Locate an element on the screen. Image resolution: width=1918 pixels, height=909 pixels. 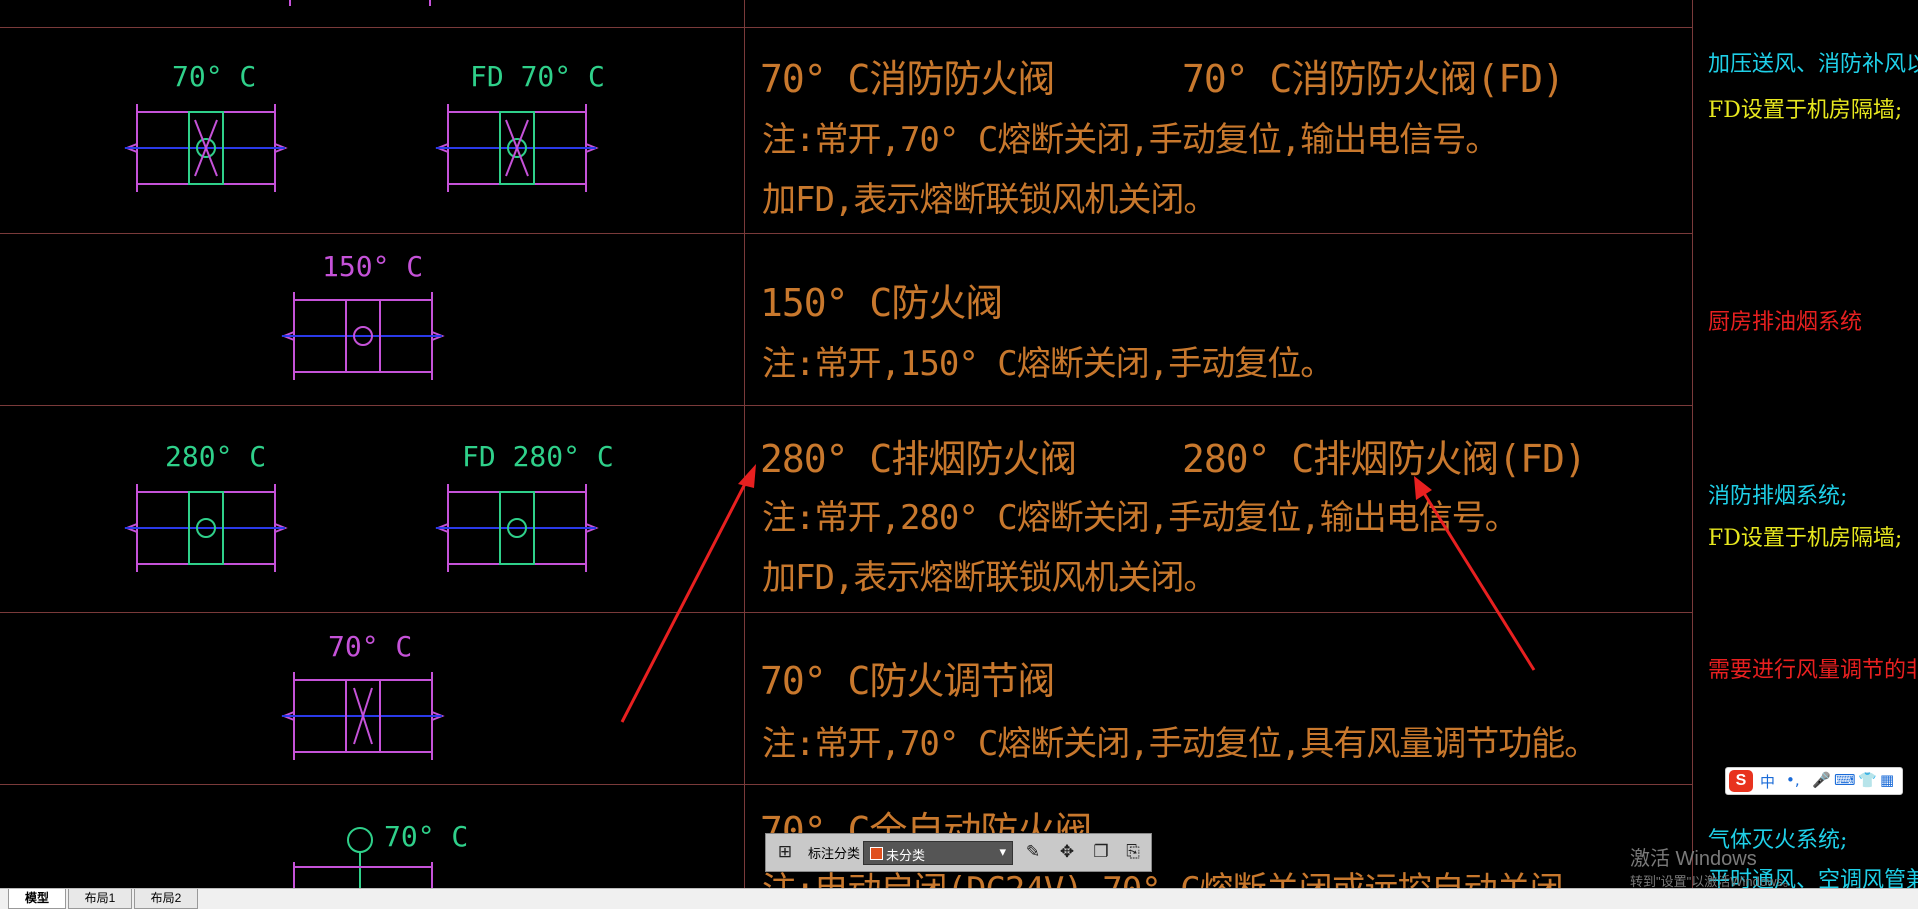
activate-windows-watermark: 激活 Windows 转到"设置"以激活Windows。 is located at coordinates (1713, 865).